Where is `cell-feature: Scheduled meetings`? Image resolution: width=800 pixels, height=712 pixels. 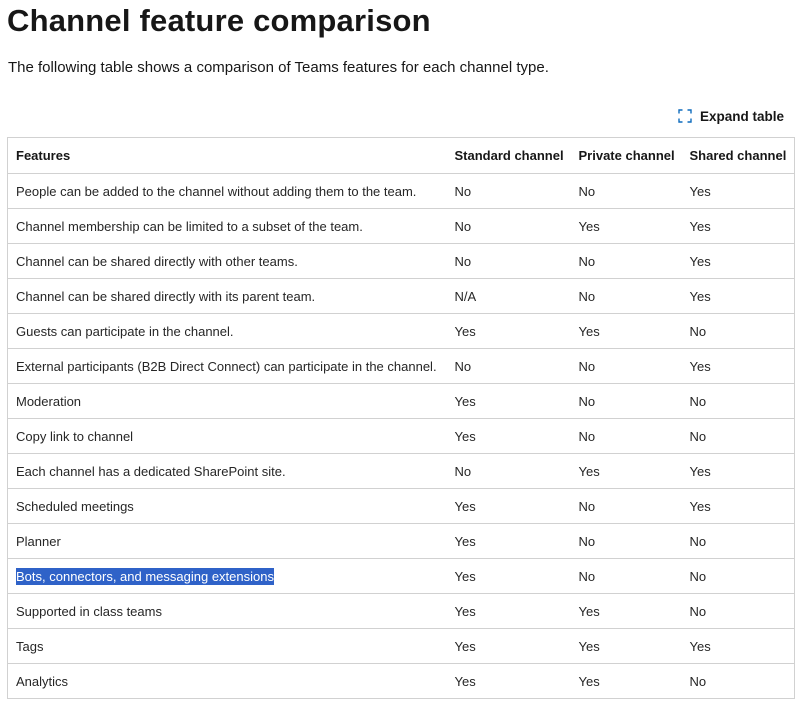 cell-feature: Scheduled meetings is located at coordinates (227, 506).